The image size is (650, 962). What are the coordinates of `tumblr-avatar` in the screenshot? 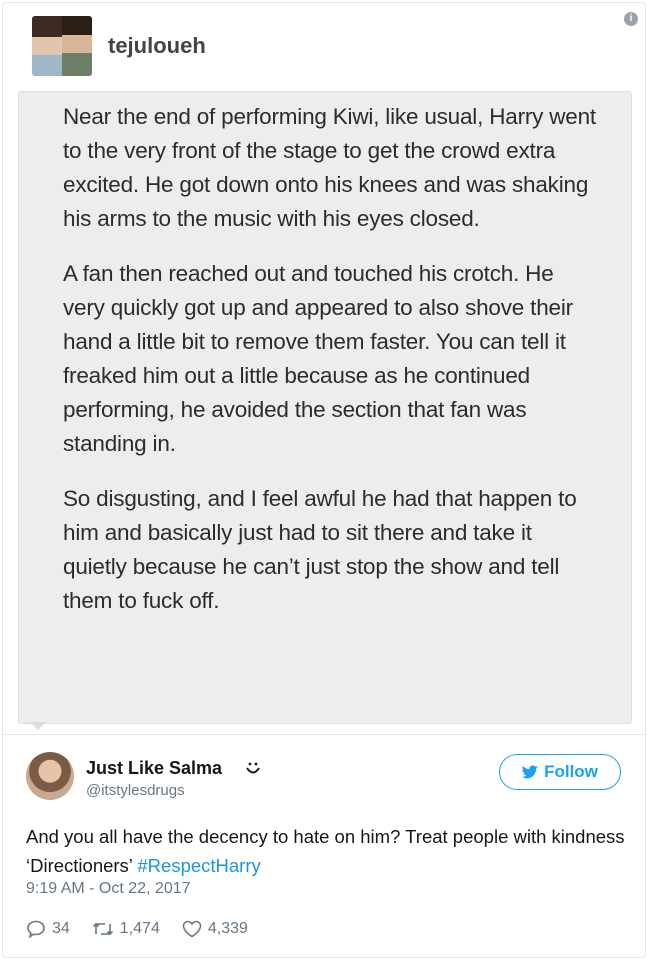 It's located at (62, 46).